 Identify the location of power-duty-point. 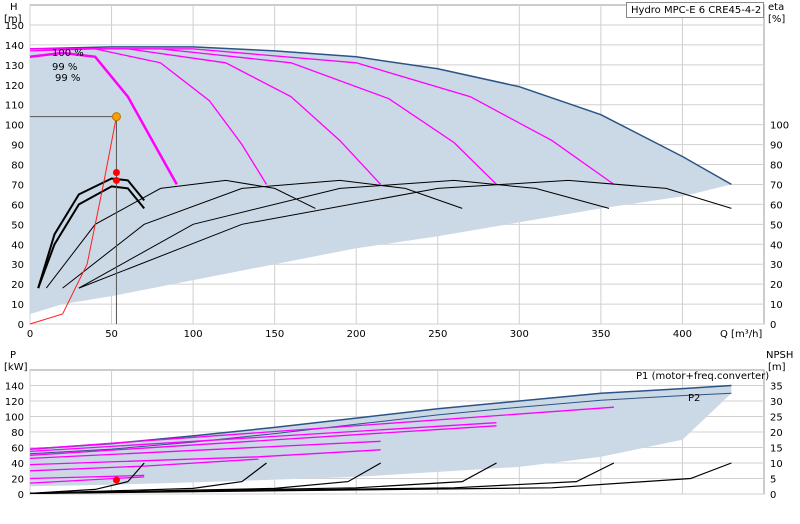
(116, 480).